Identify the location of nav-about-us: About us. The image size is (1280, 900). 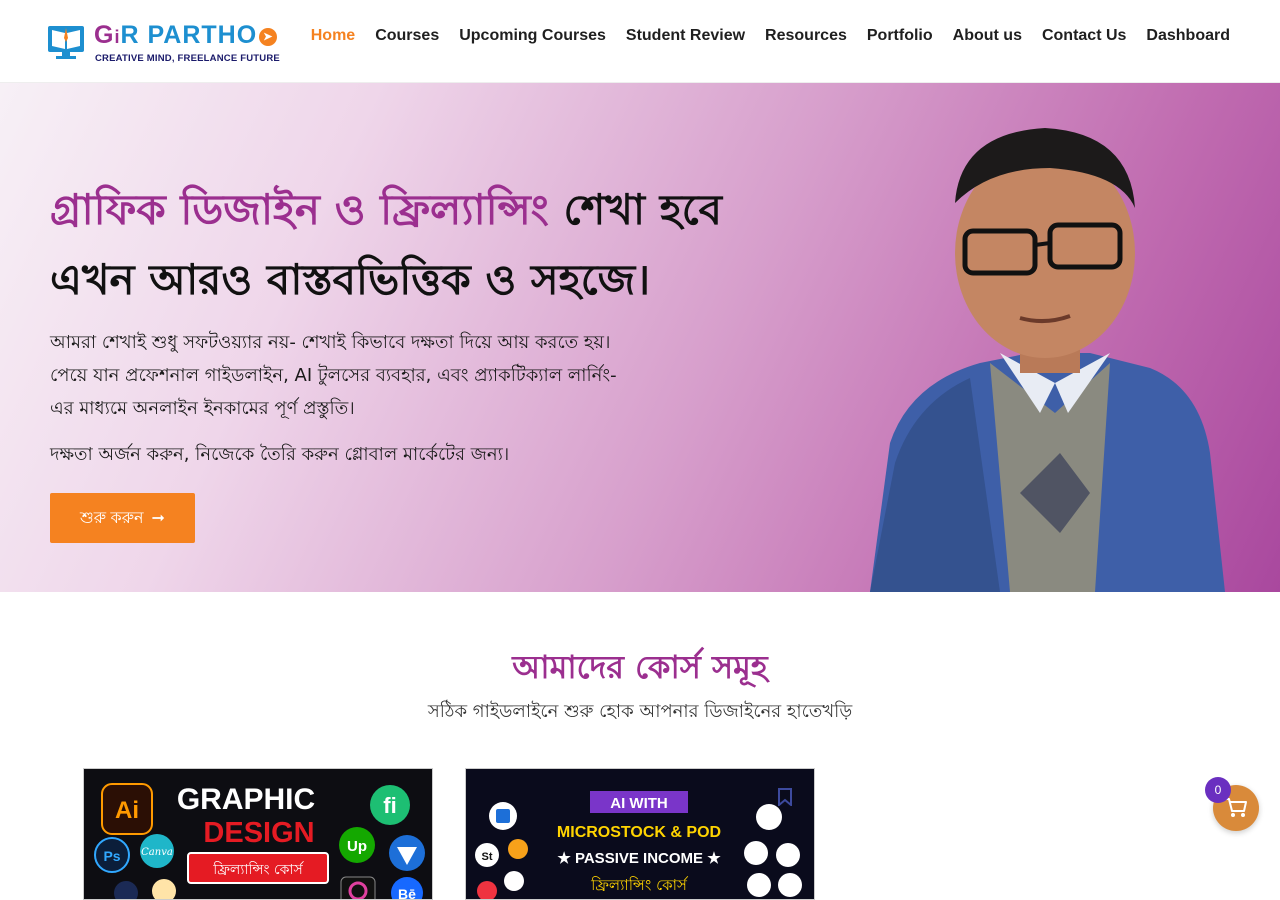
(987, 36).